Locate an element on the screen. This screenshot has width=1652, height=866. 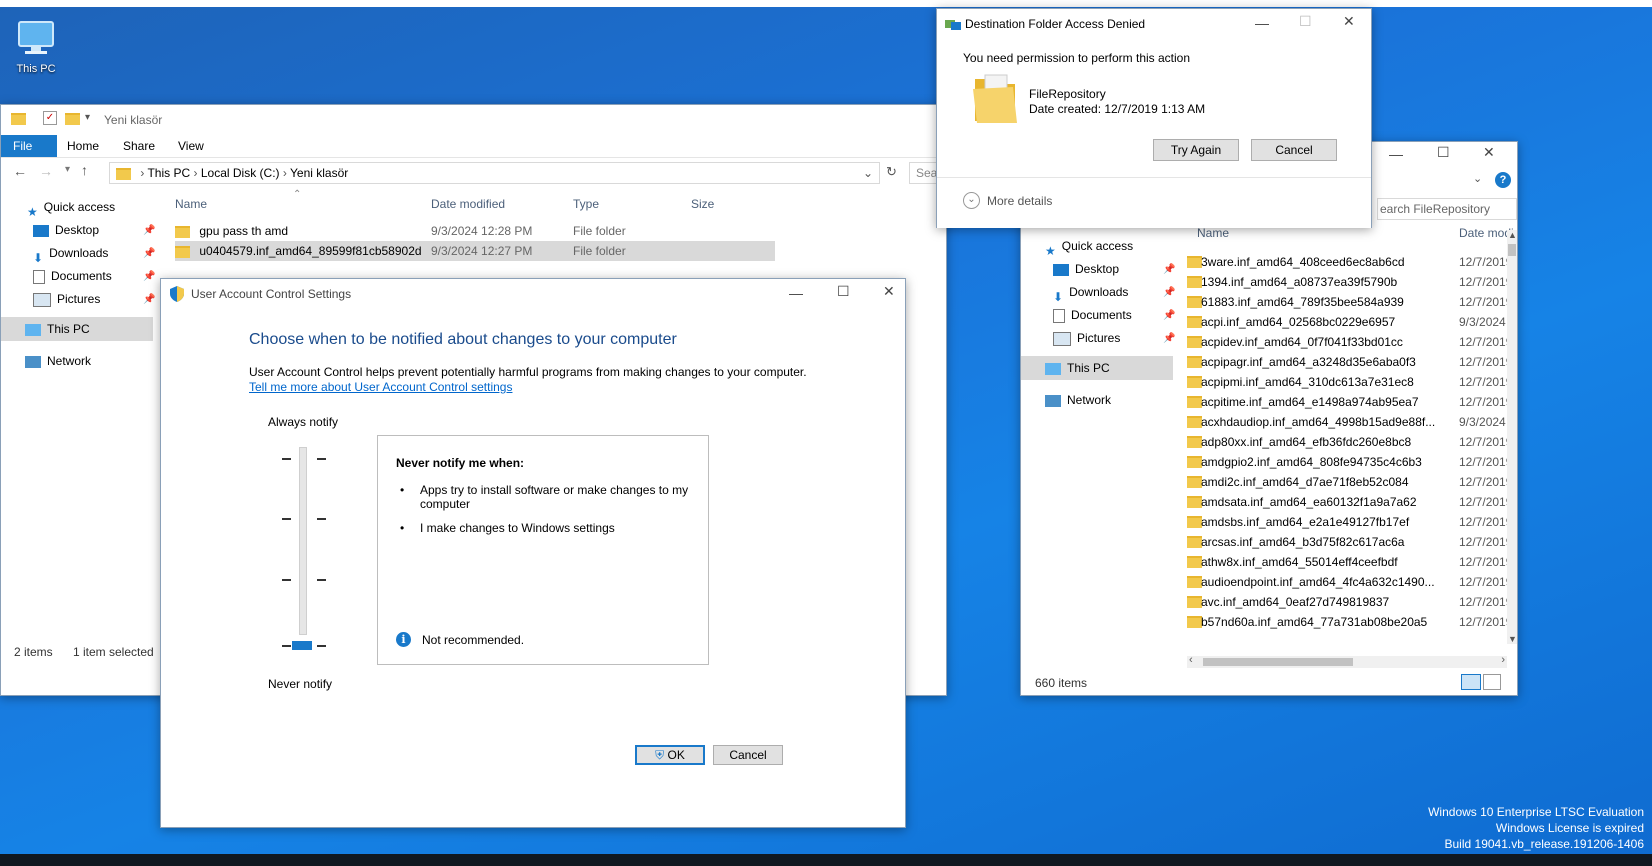
file-row: 1394.inf_amd64_a08737ea39f5790b 12/7/2019 is located at coordinates (1352, 282).